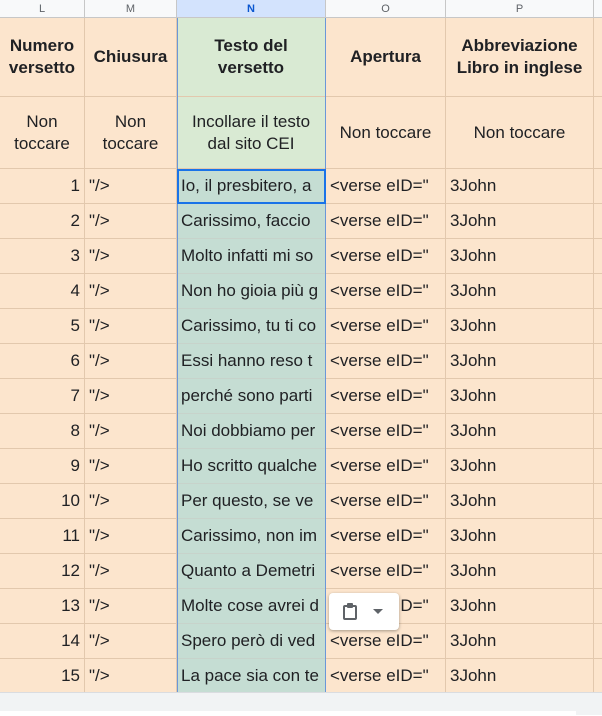 This screenshot has width=602, height=716. Describe the element at coordinates (251, 186) in the screenshot. I see `verse-text-cell: Io, il presbitero, a` at that location.